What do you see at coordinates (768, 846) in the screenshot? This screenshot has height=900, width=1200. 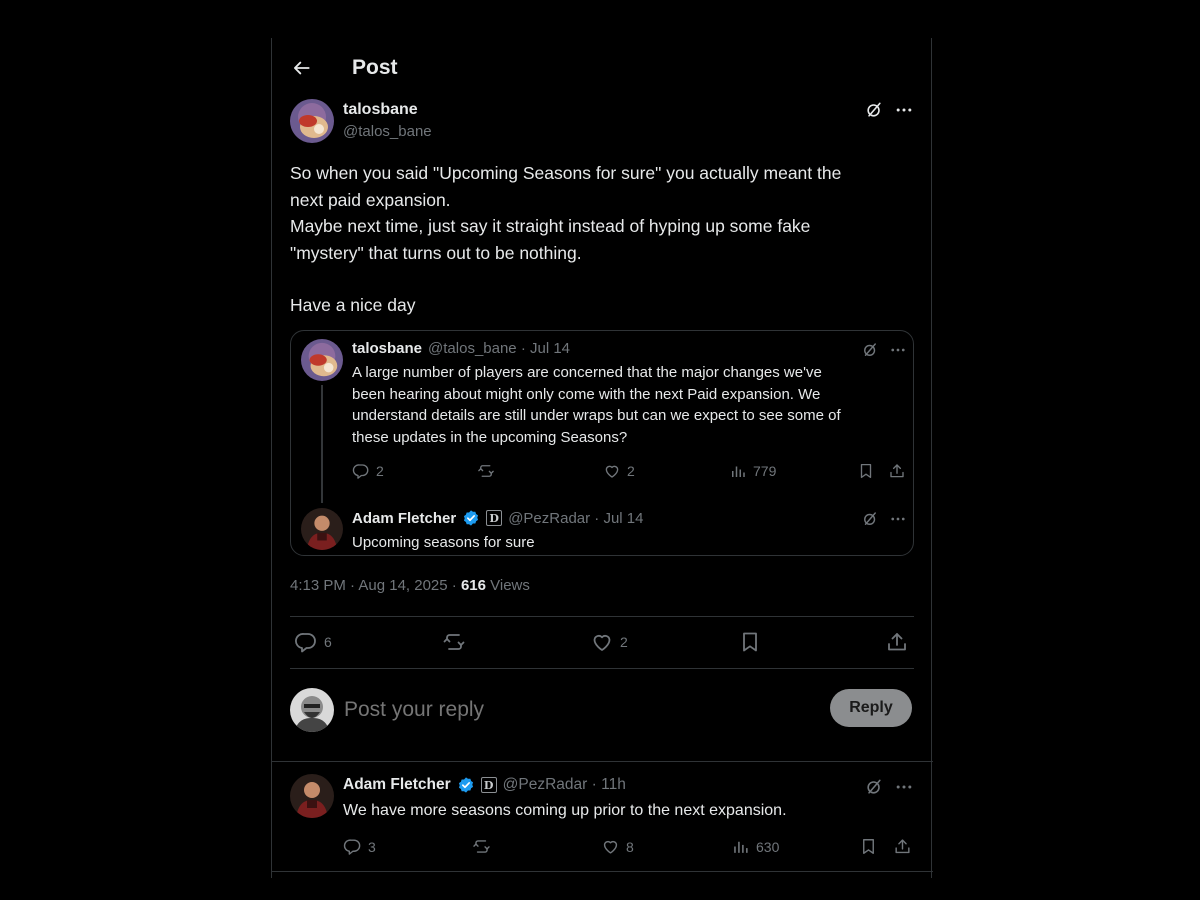 I see `views-count: 630` at bounding box center [768, 846].